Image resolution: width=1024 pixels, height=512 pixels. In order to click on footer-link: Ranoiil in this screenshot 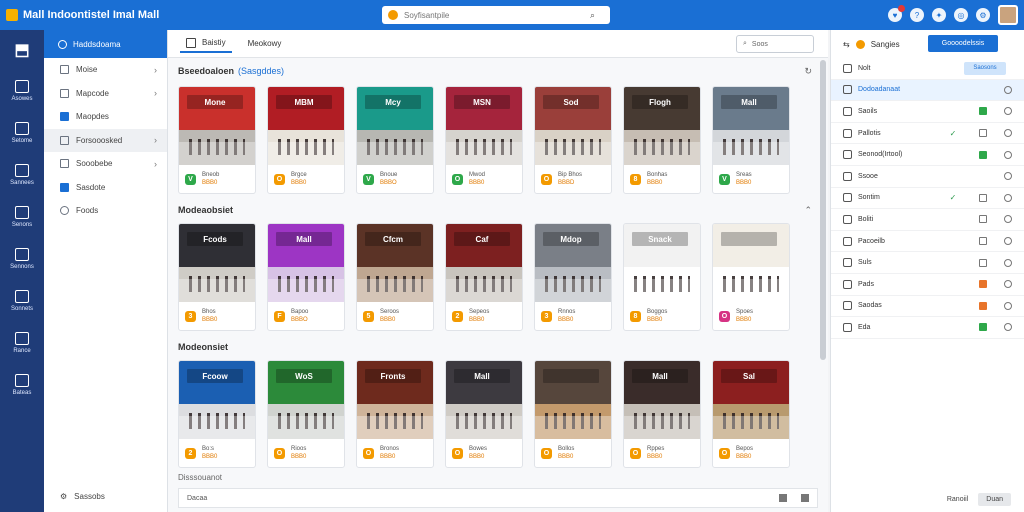, I will do `click(957, 499)`.